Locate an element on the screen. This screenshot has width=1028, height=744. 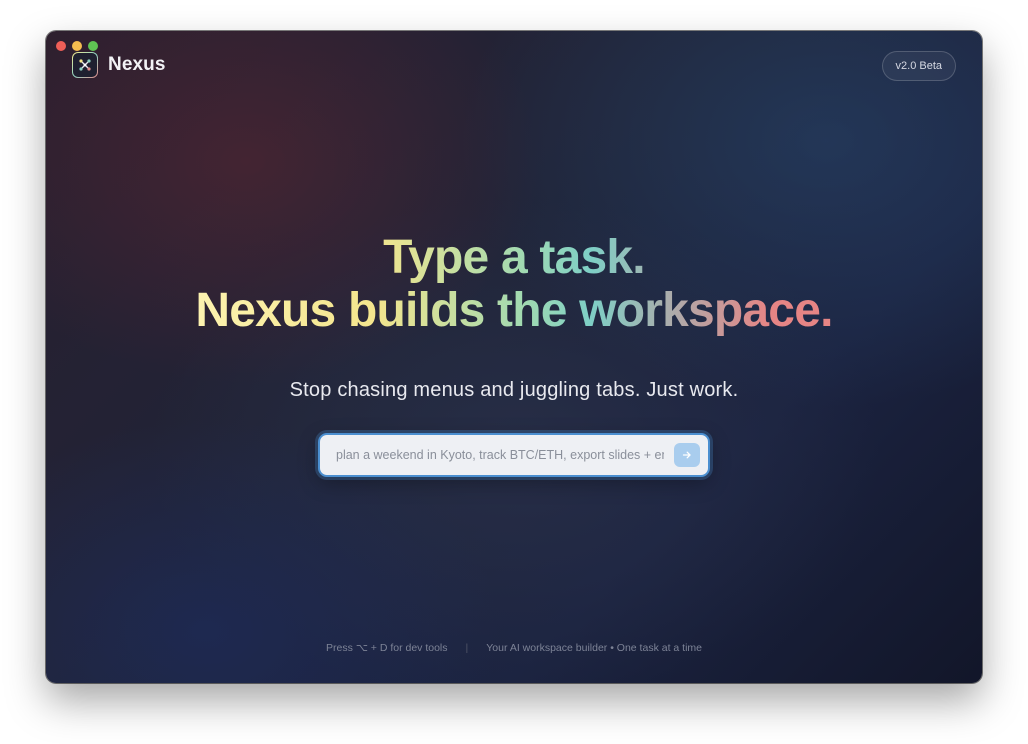
task-input-bar is located at coordinates (514, 455).